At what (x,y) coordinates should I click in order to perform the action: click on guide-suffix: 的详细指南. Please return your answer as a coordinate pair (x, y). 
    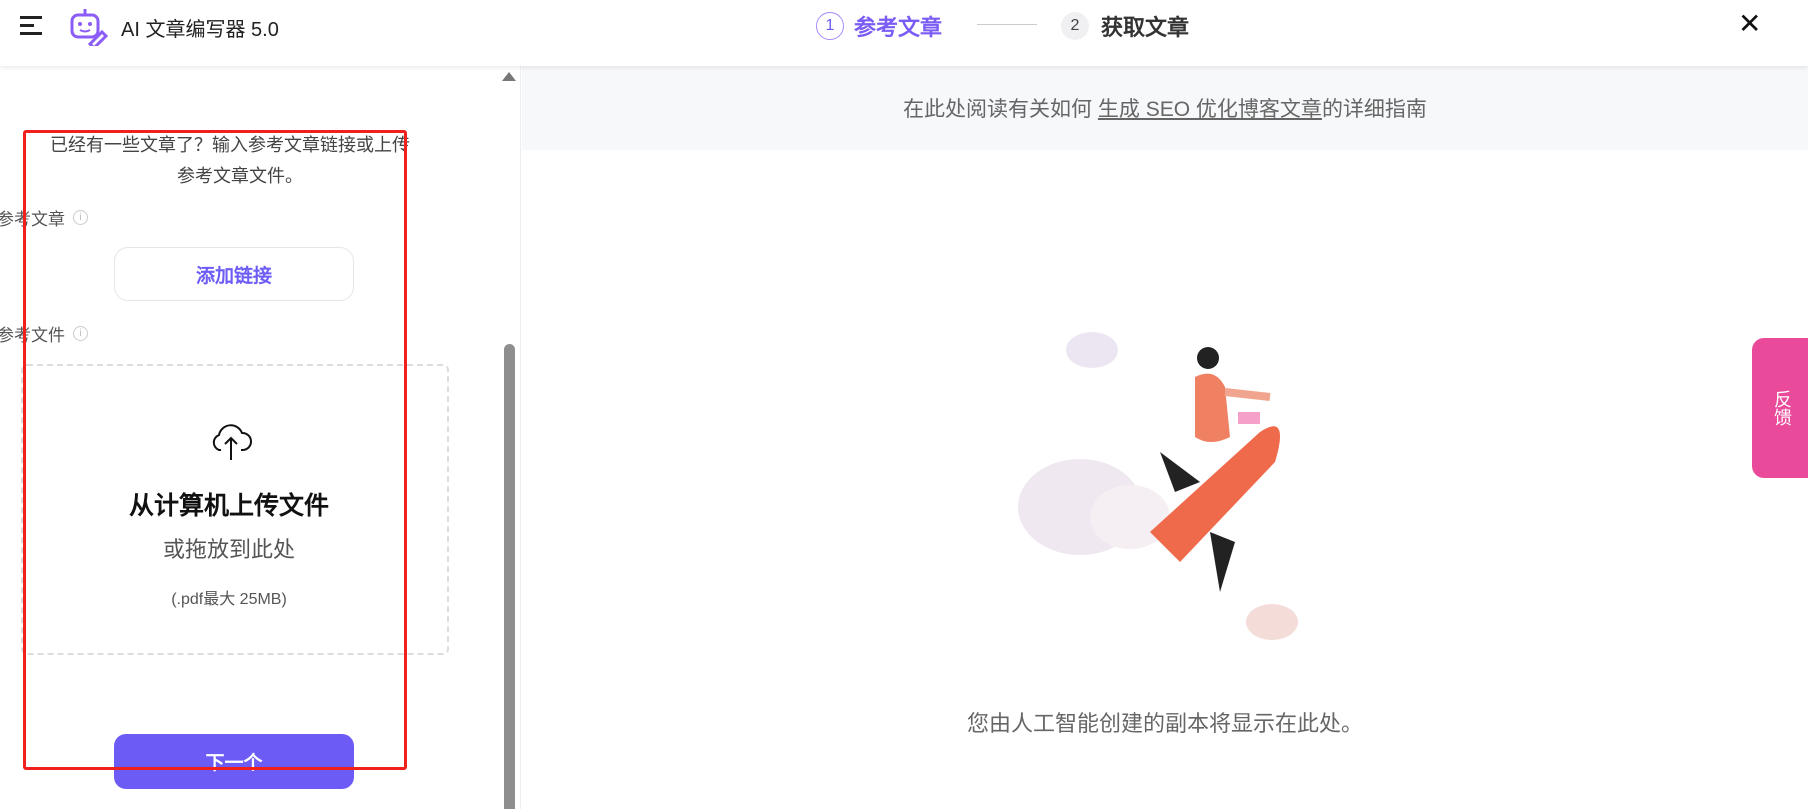
    Looking at the image, I should click on (1374, 109).